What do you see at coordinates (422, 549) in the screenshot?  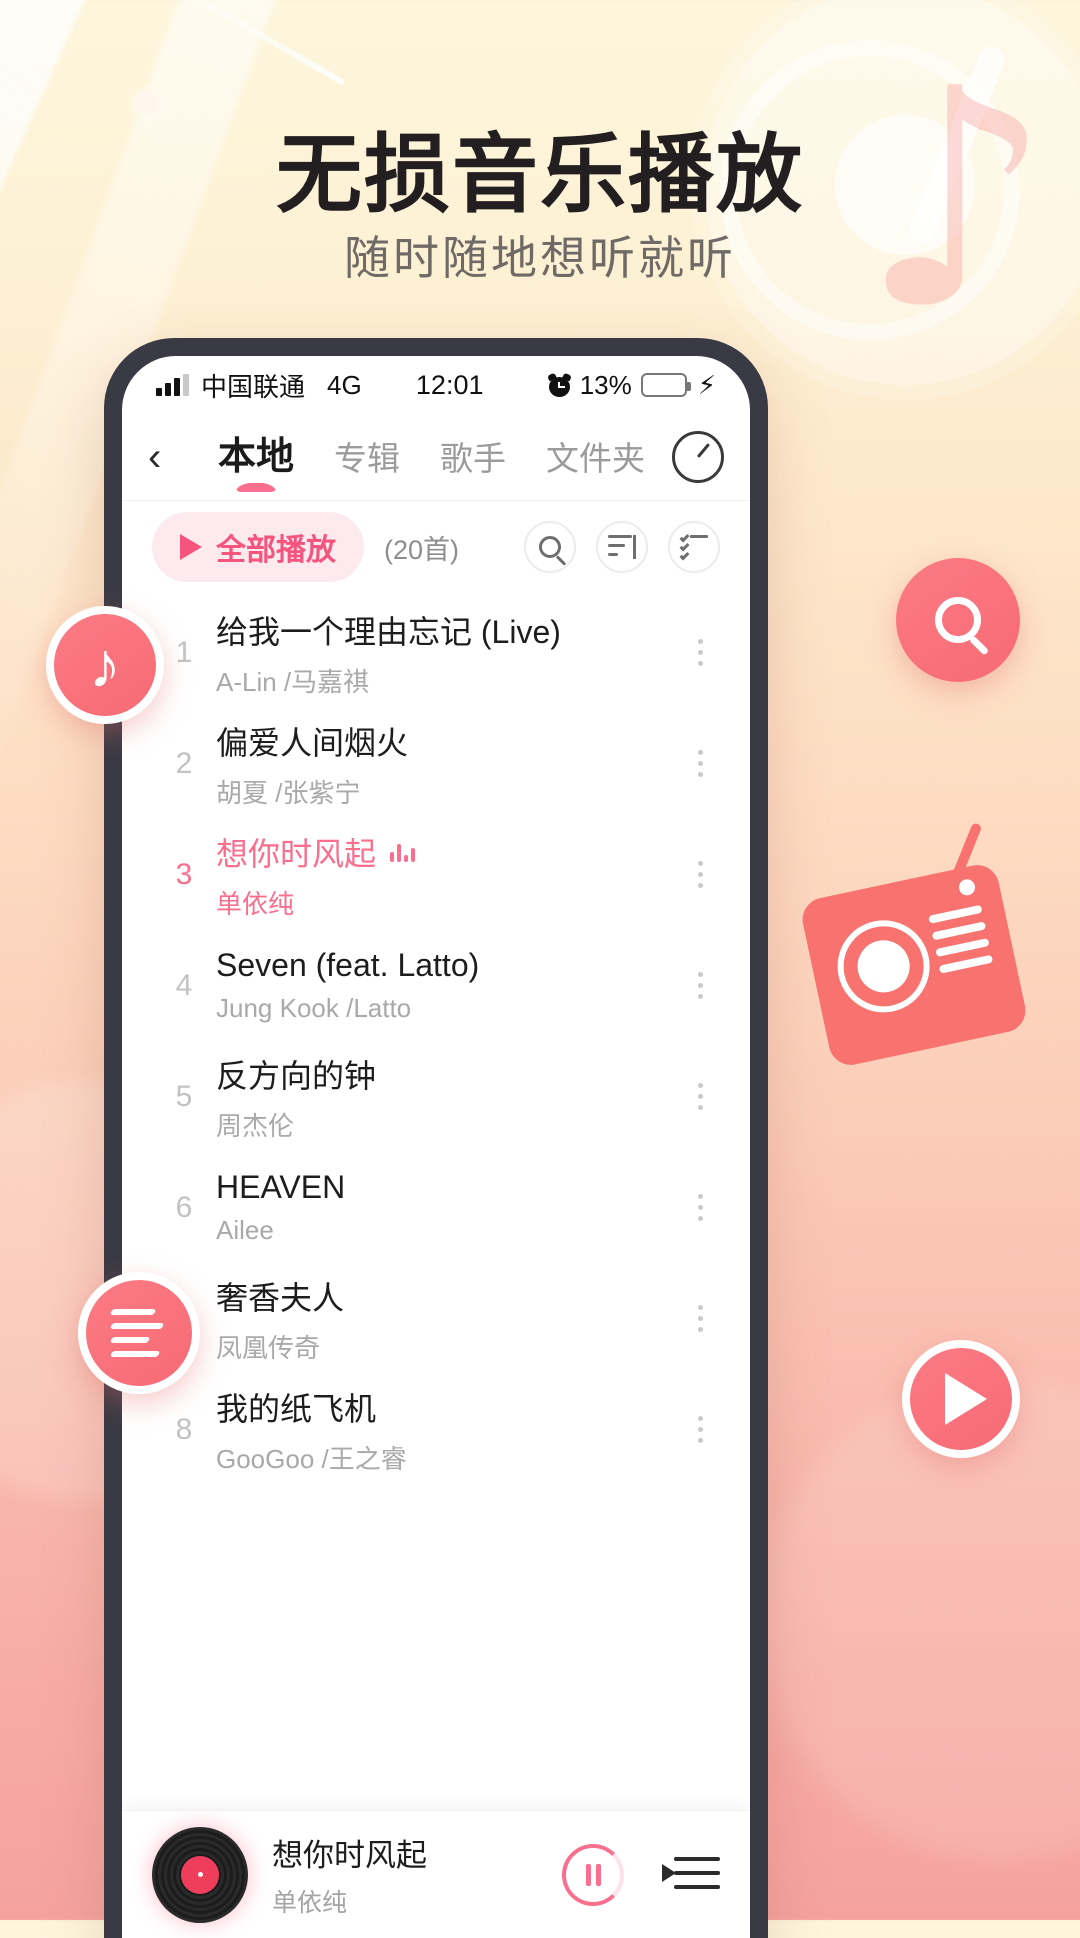 I see `song-count-label: (20首)` at bounding box center [422, 549].